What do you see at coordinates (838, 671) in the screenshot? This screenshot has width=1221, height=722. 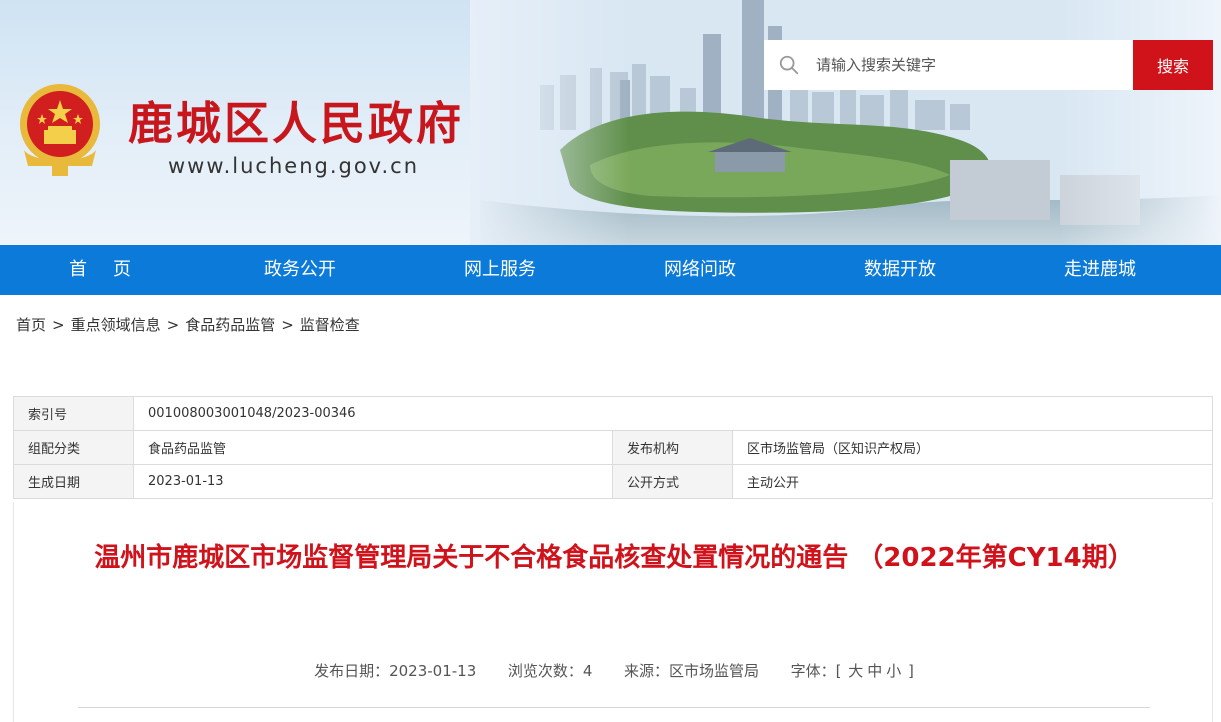 I see `font-bracket-open: [` at bounding box center [838, 671].